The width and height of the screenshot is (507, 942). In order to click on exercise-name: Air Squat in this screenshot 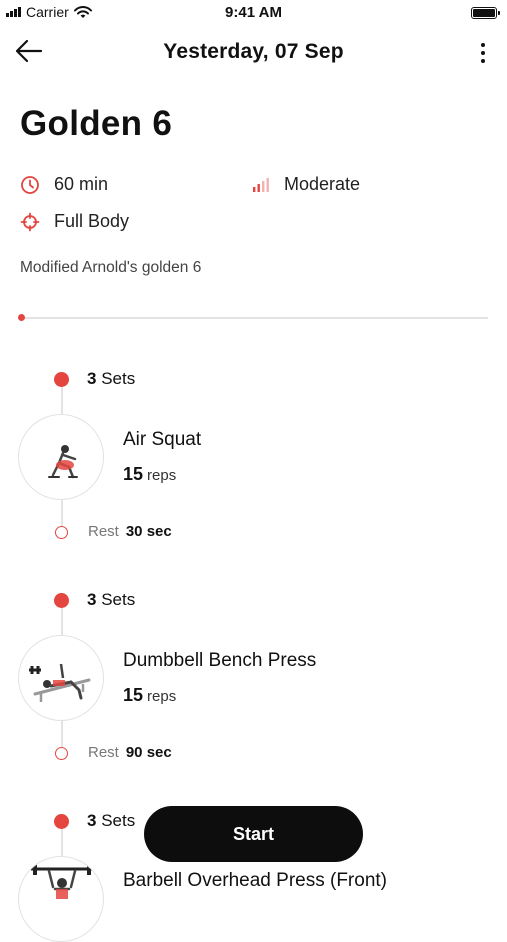, I will do `click(162, 440)`.